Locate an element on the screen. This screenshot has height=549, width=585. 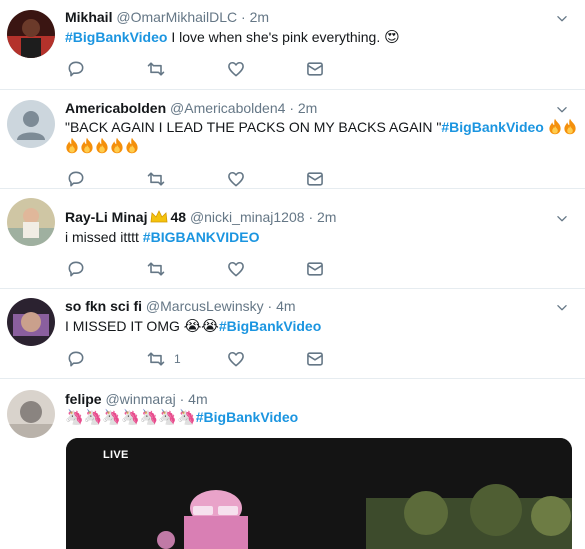
live-badge: LIVE is located at coordinates (116, 455).